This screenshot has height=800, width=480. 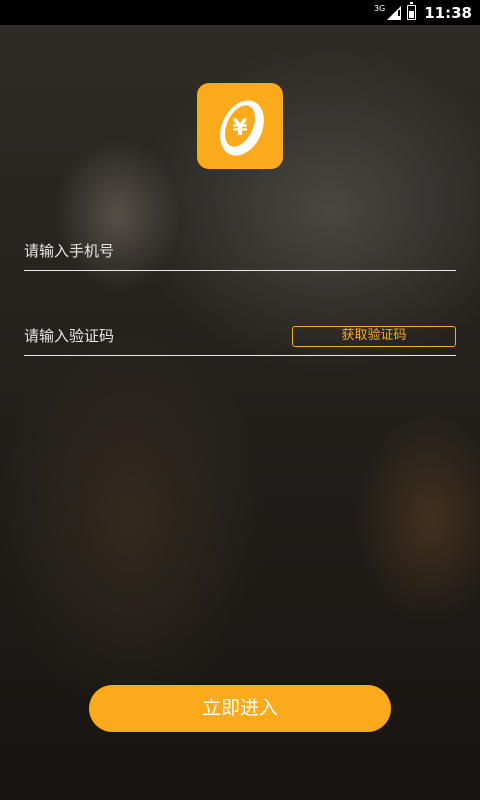 What do you see at coordinates (240, 708) in the screenshot?
I see `enter-button: 立即进入` at bounding box center [240, 708].